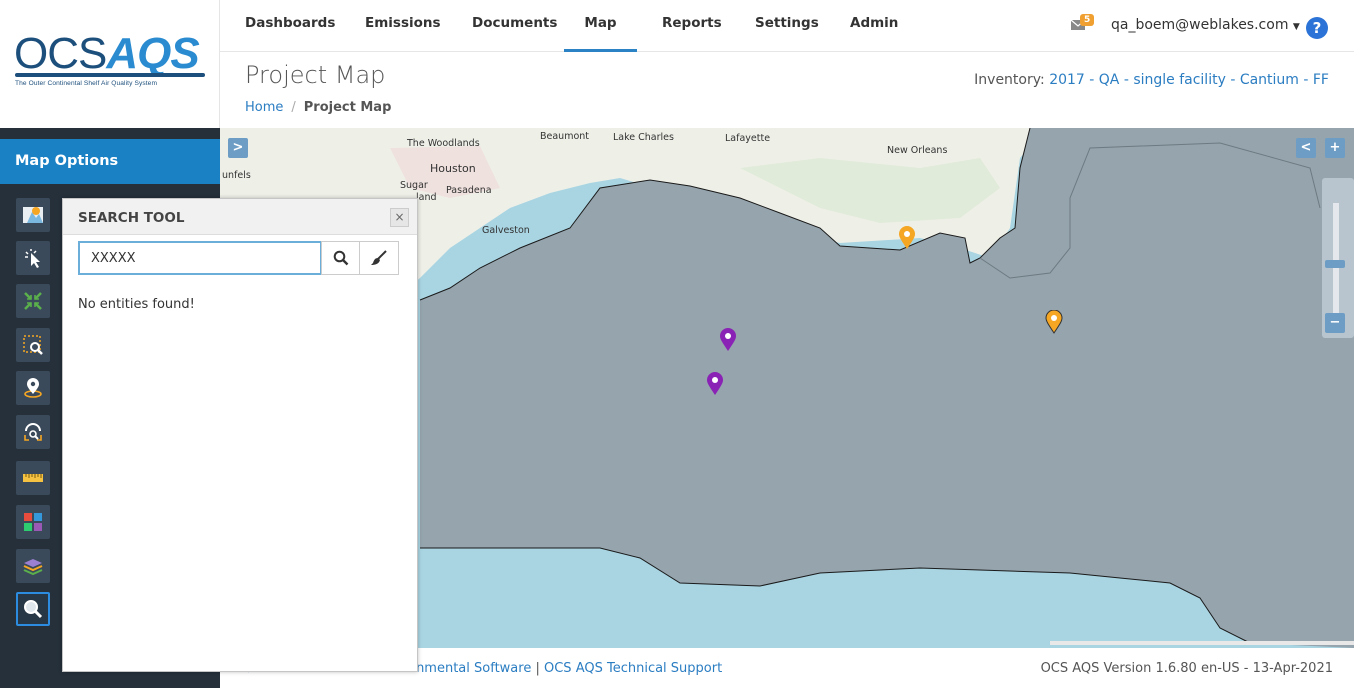  What do you see at coordinates (443, 143) in the screenshot?
I see `city-label: The Woodlands` at bounding box center [443, 143].